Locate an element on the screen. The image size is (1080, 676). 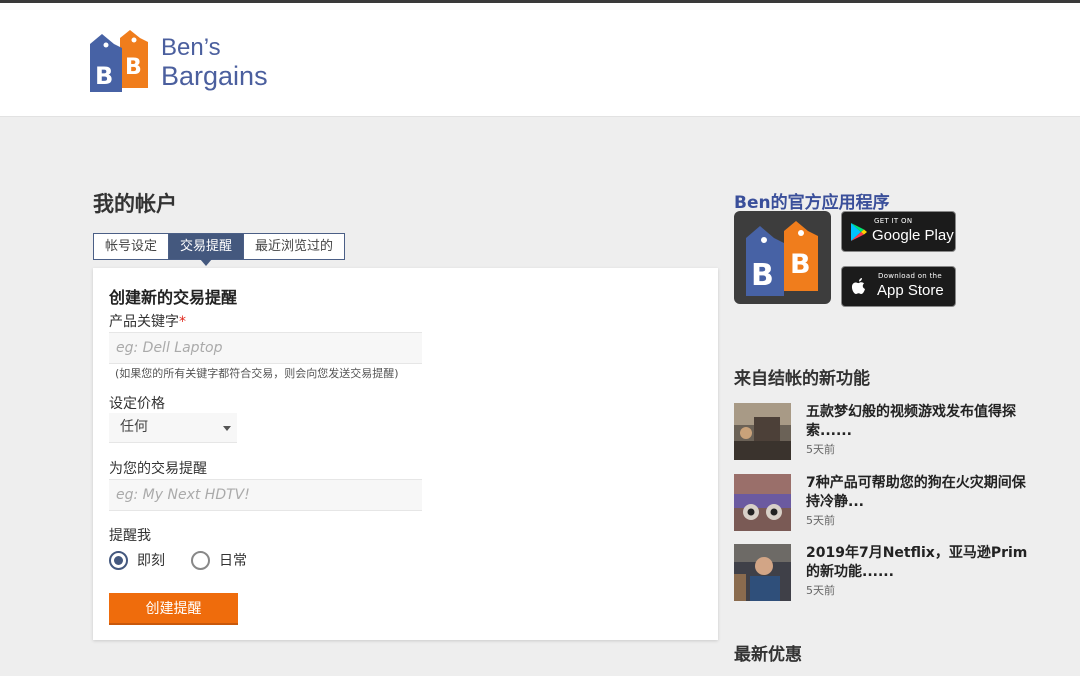
news-item: 7种产品可帮助您的狗在火灾期间保持冷静... 5天前 is located at coordinates (884, 503).